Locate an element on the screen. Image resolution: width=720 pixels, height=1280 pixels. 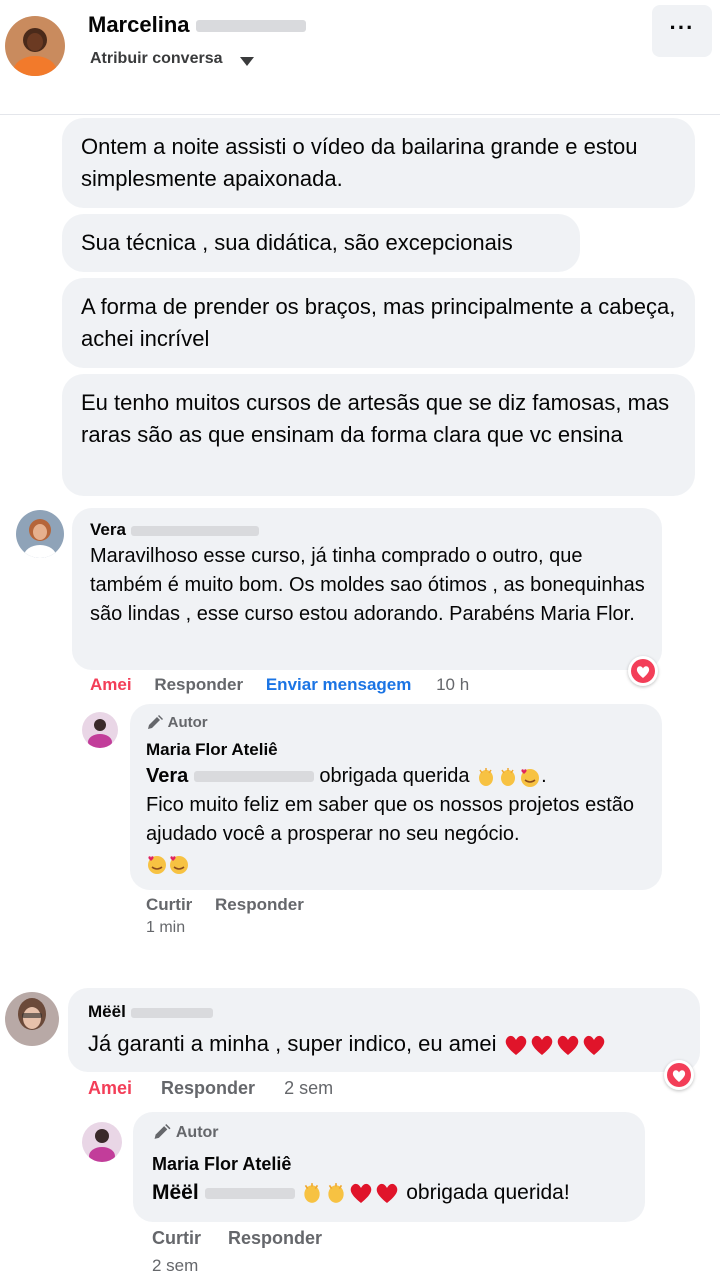
comment-author: Mëël is located at coordinates (150, 1012).